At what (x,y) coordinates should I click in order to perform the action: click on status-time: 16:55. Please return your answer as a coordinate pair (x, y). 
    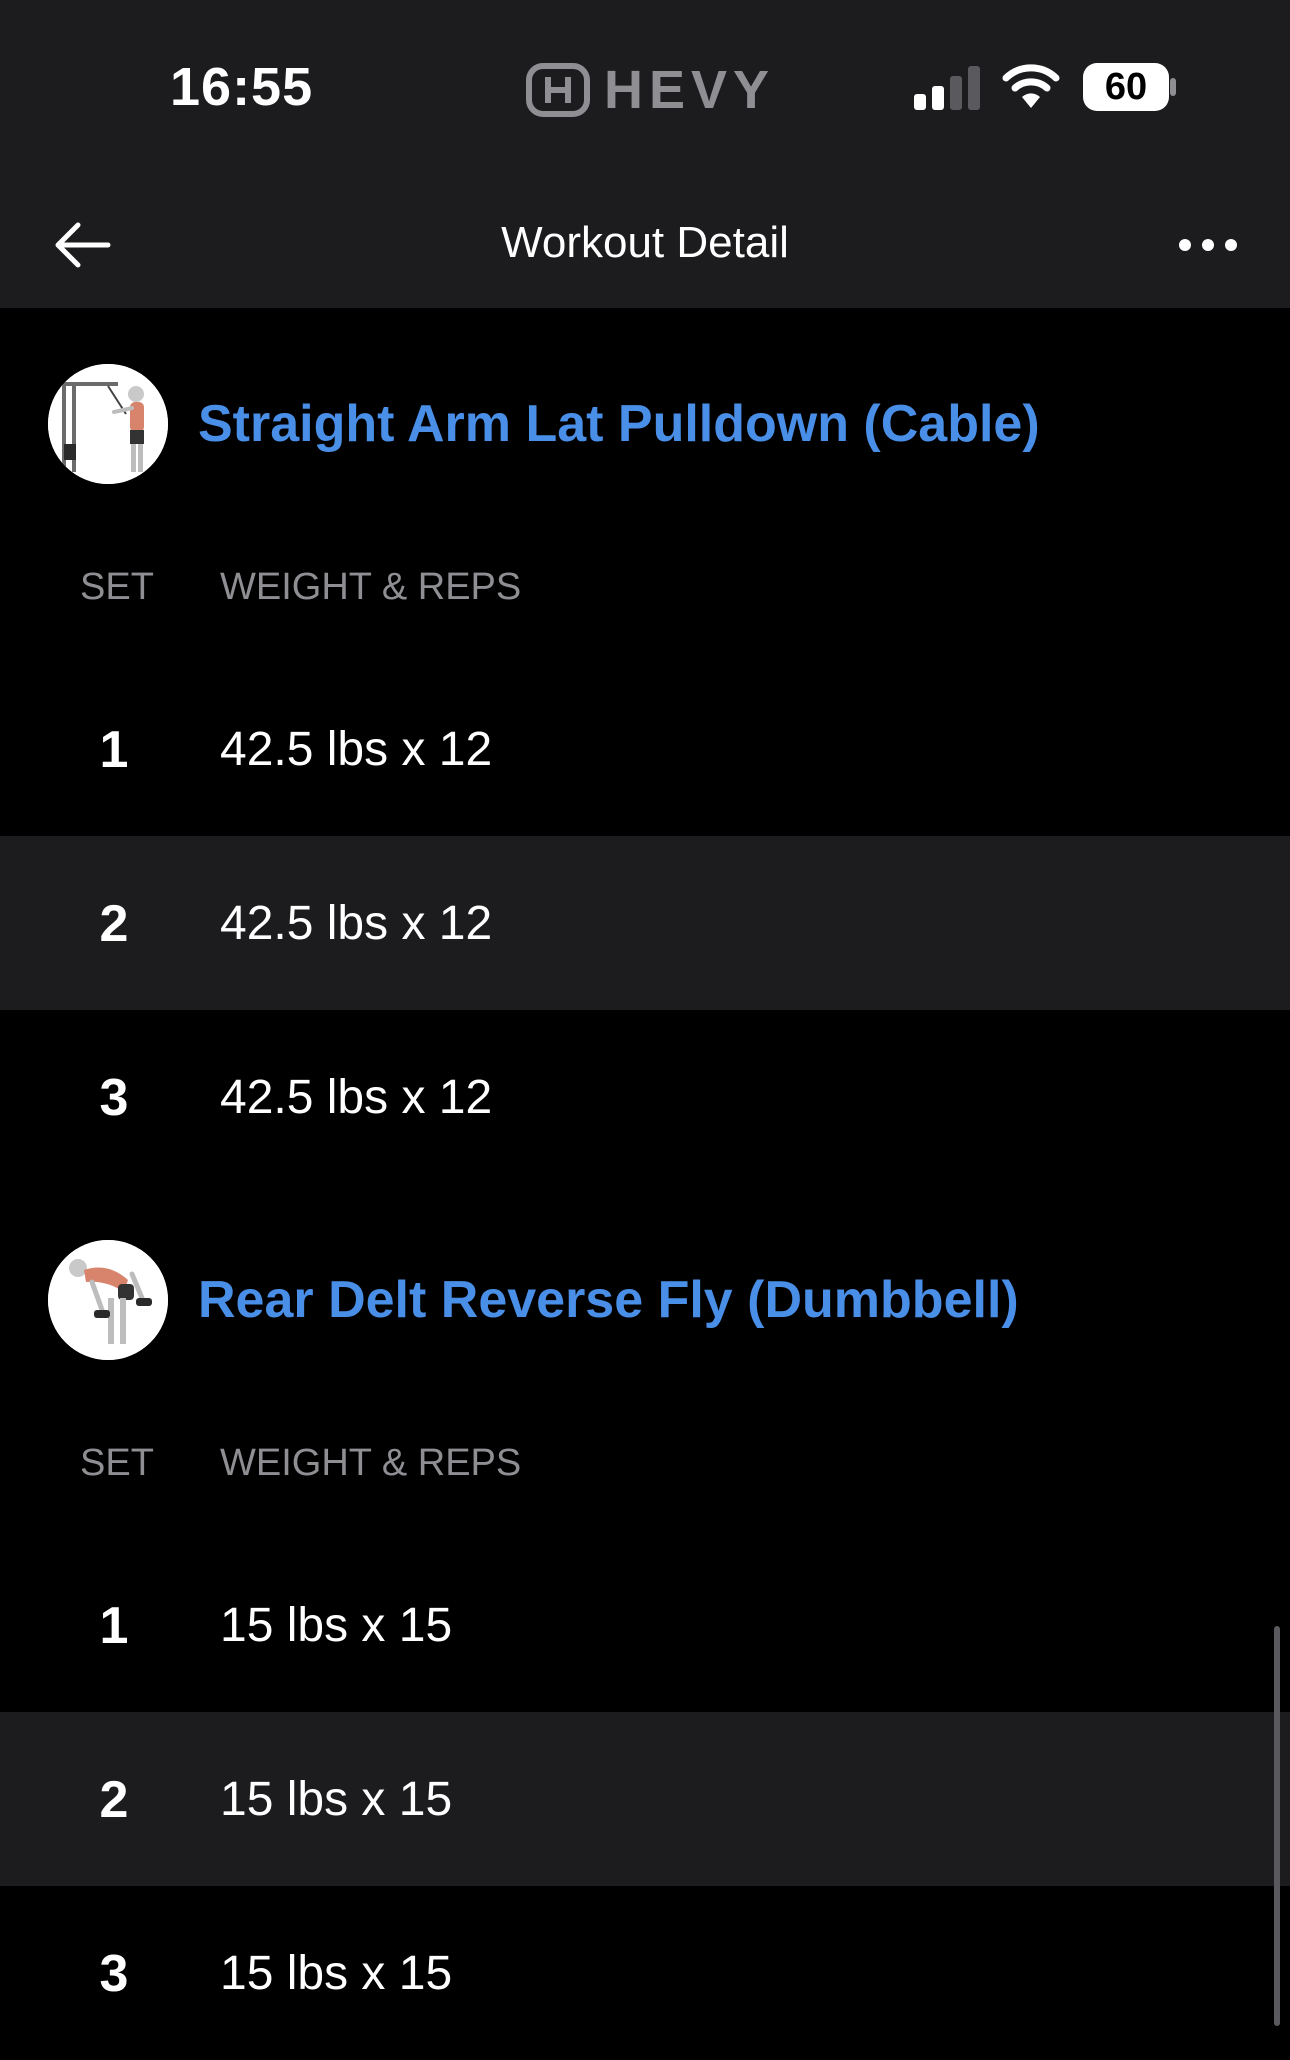
    Looking at the image, I should click on (242, 87).